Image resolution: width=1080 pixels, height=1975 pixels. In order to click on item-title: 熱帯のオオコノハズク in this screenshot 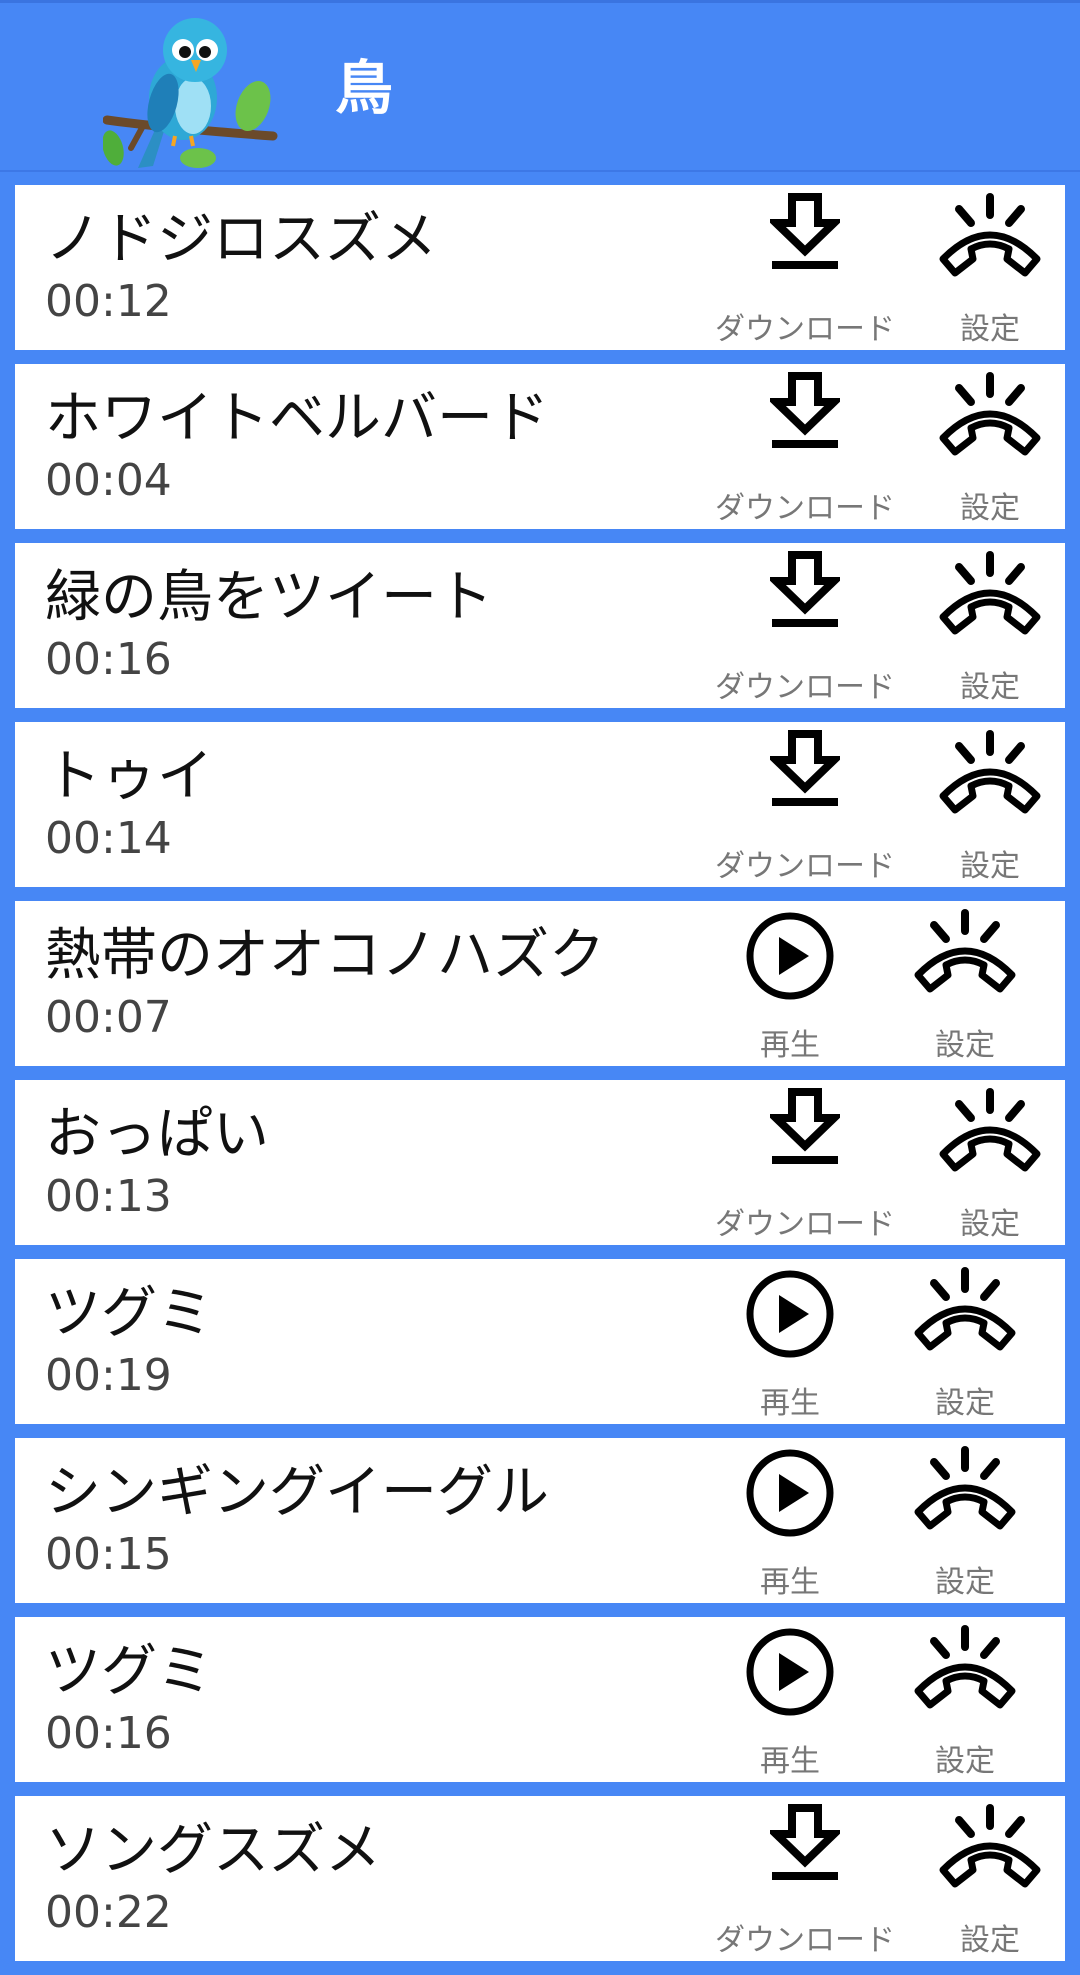, I will do `click(325, 955)`.